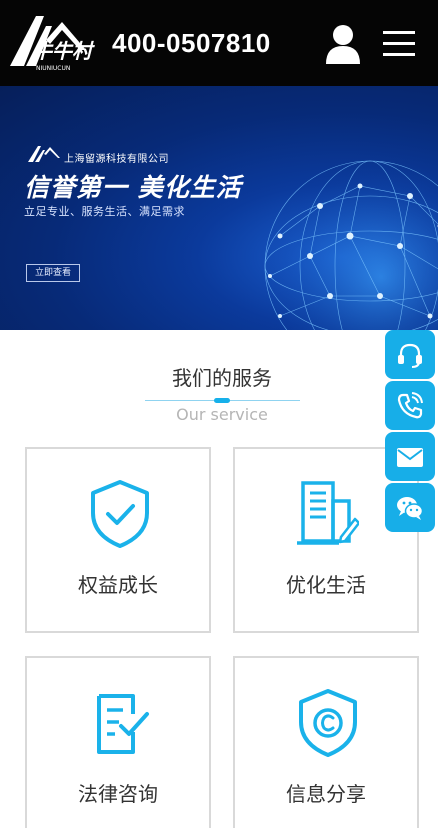 The image size is (438, 828). I want to click on phone-icon, so click(410, 405).